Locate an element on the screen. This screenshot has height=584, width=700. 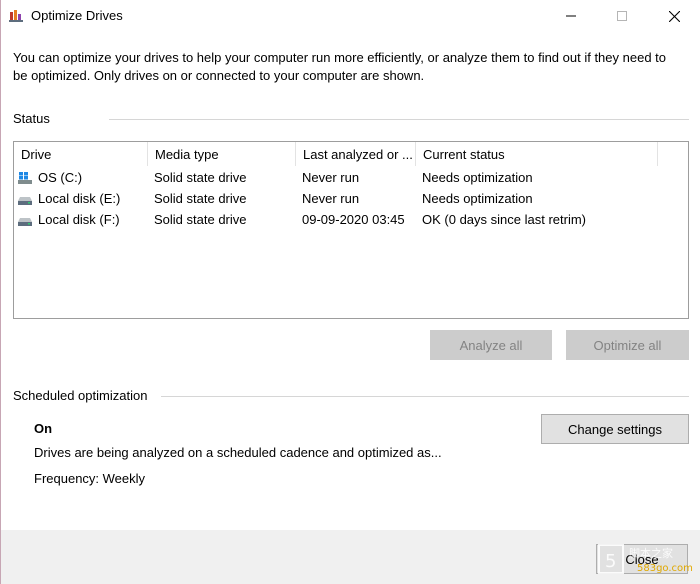
schedule-state: On is located at coordinates (43, 428).